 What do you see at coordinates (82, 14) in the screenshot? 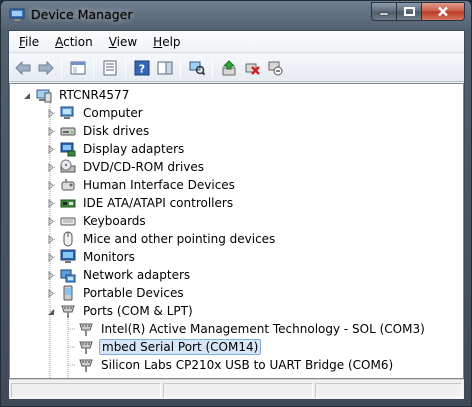
I see `window-title: Device Manager` at bounding box center [82, 14].